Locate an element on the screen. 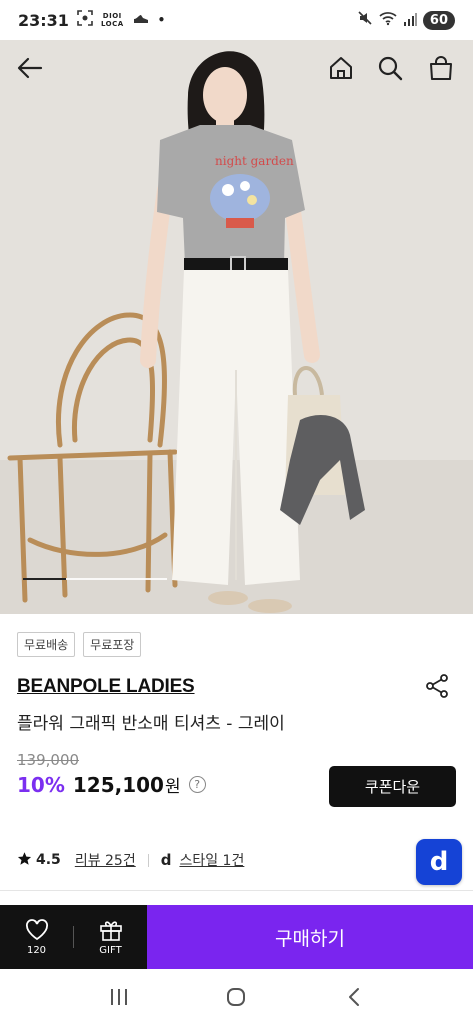 The height and width of the screenshot is (1024, 473). coupon-download-button: 쿠폰다운 is located at coordinates (392, 786).